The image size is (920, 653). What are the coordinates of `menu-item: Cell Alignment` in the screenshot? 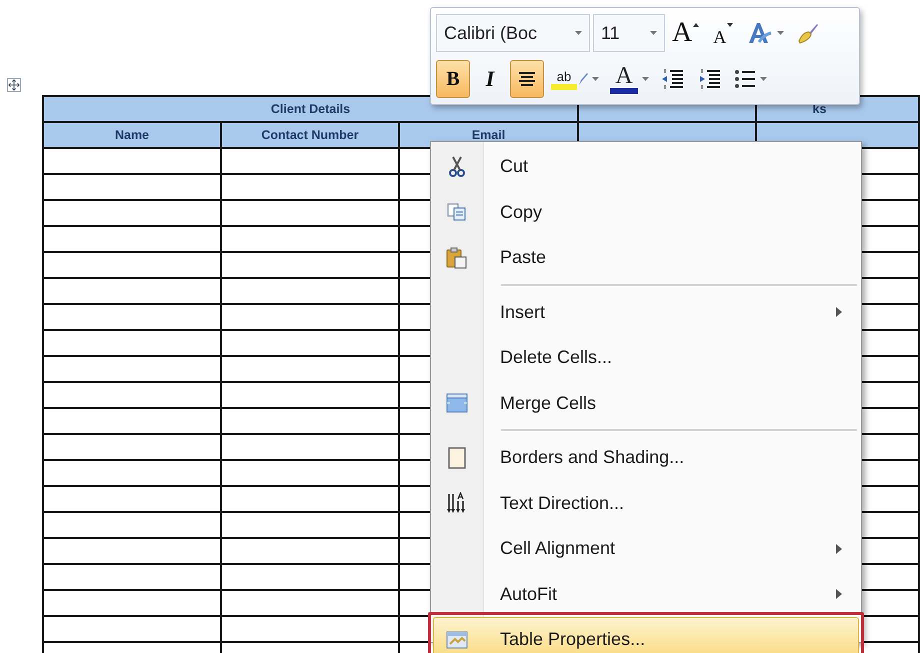 It's located at (646, 549).